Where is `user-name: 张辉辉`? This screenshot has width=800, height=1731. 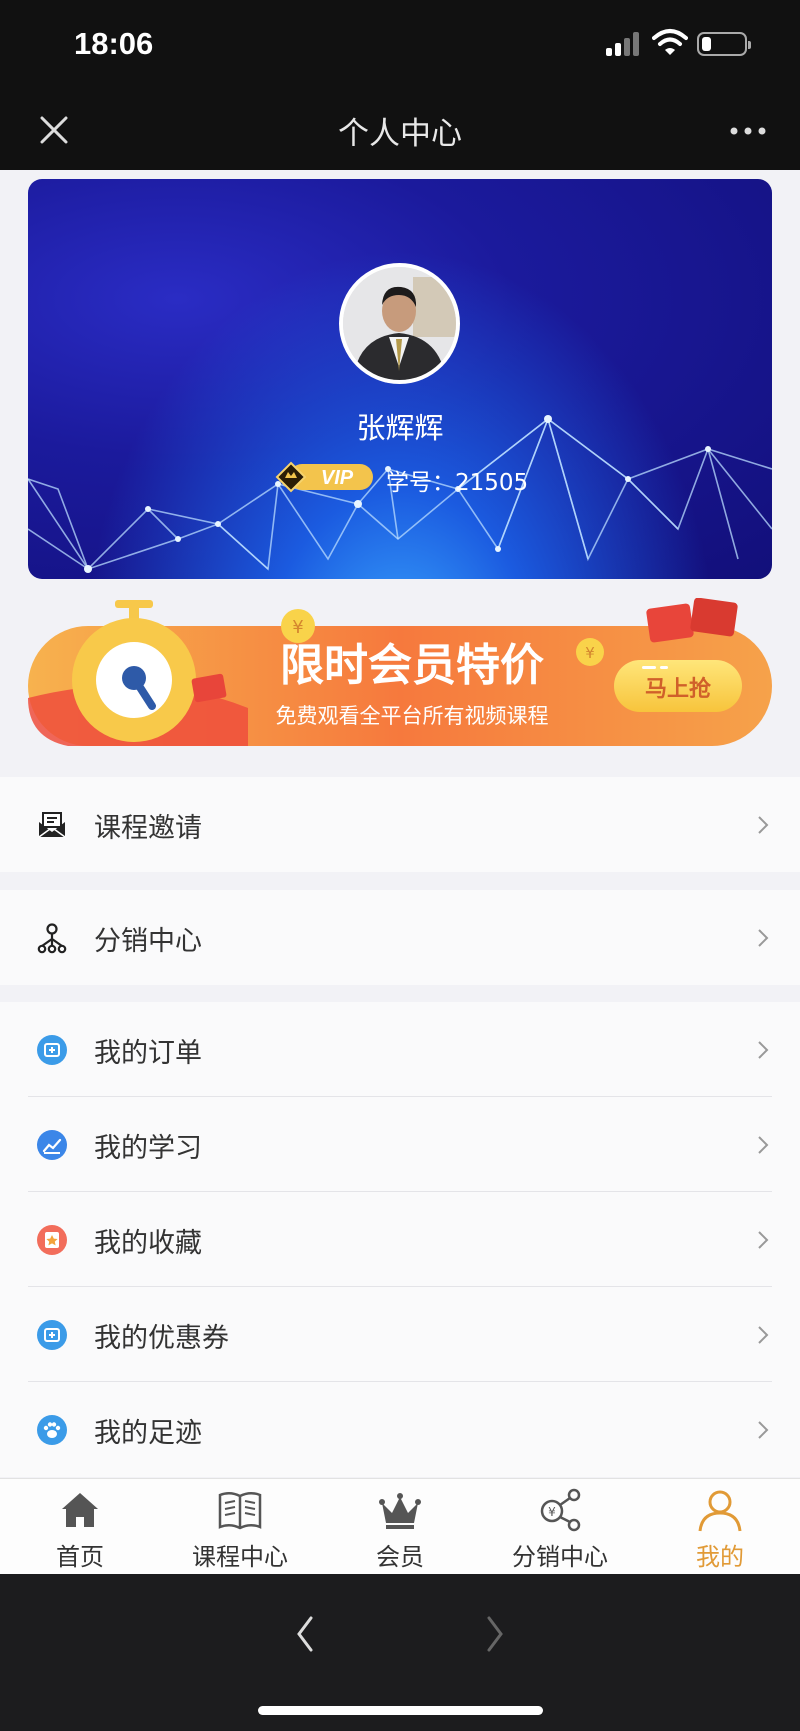
user-name: 张辉辉 is located at coordinates (400, 428).